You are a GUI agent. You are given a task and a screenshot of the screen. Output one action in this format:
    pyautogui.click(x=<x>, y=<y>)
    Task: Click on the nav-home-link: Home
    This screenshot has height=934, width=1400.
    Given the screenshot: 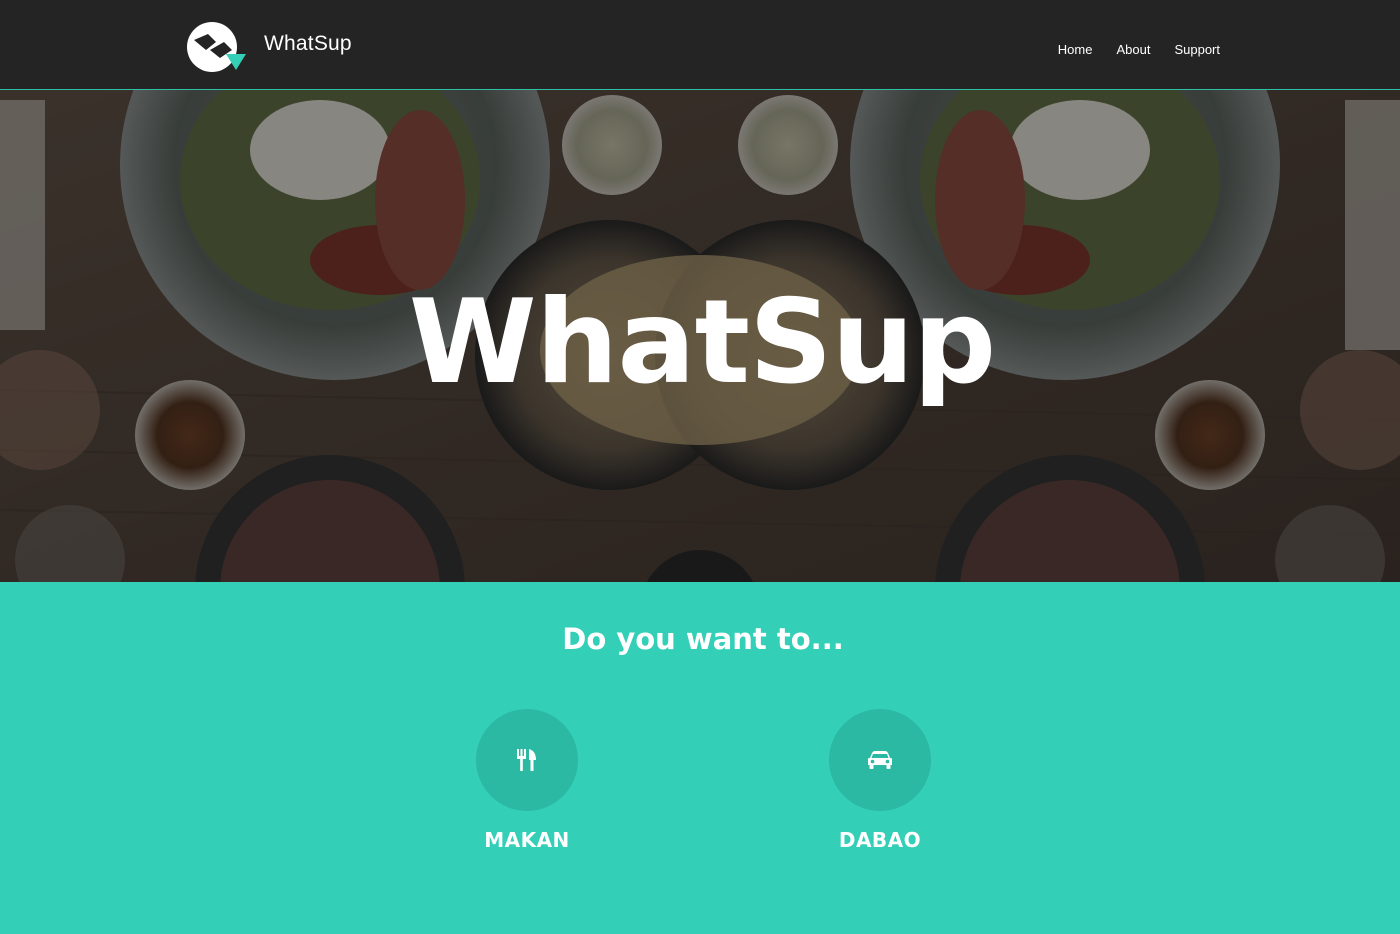 What is the action you would take?
    pyautogui.click(x=1075, y=49)
    